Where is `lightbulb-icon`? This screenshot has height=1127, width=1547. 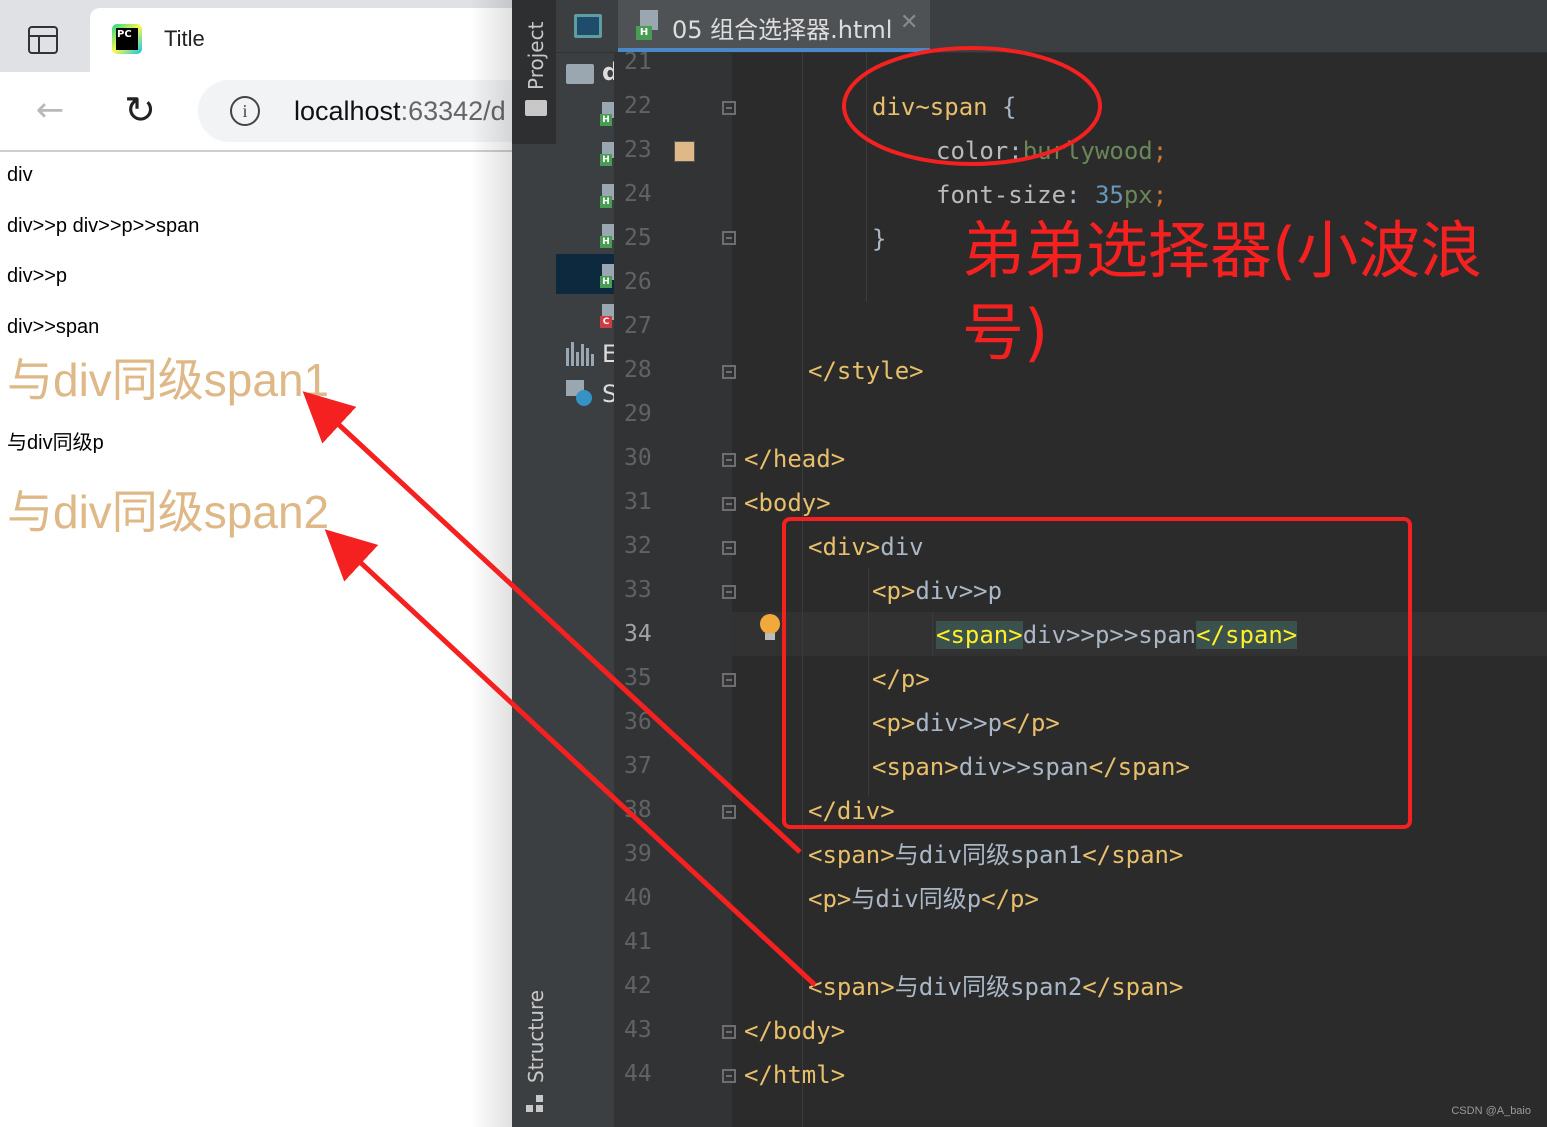 lightbulb-icon is located at coordinates (770, 628).